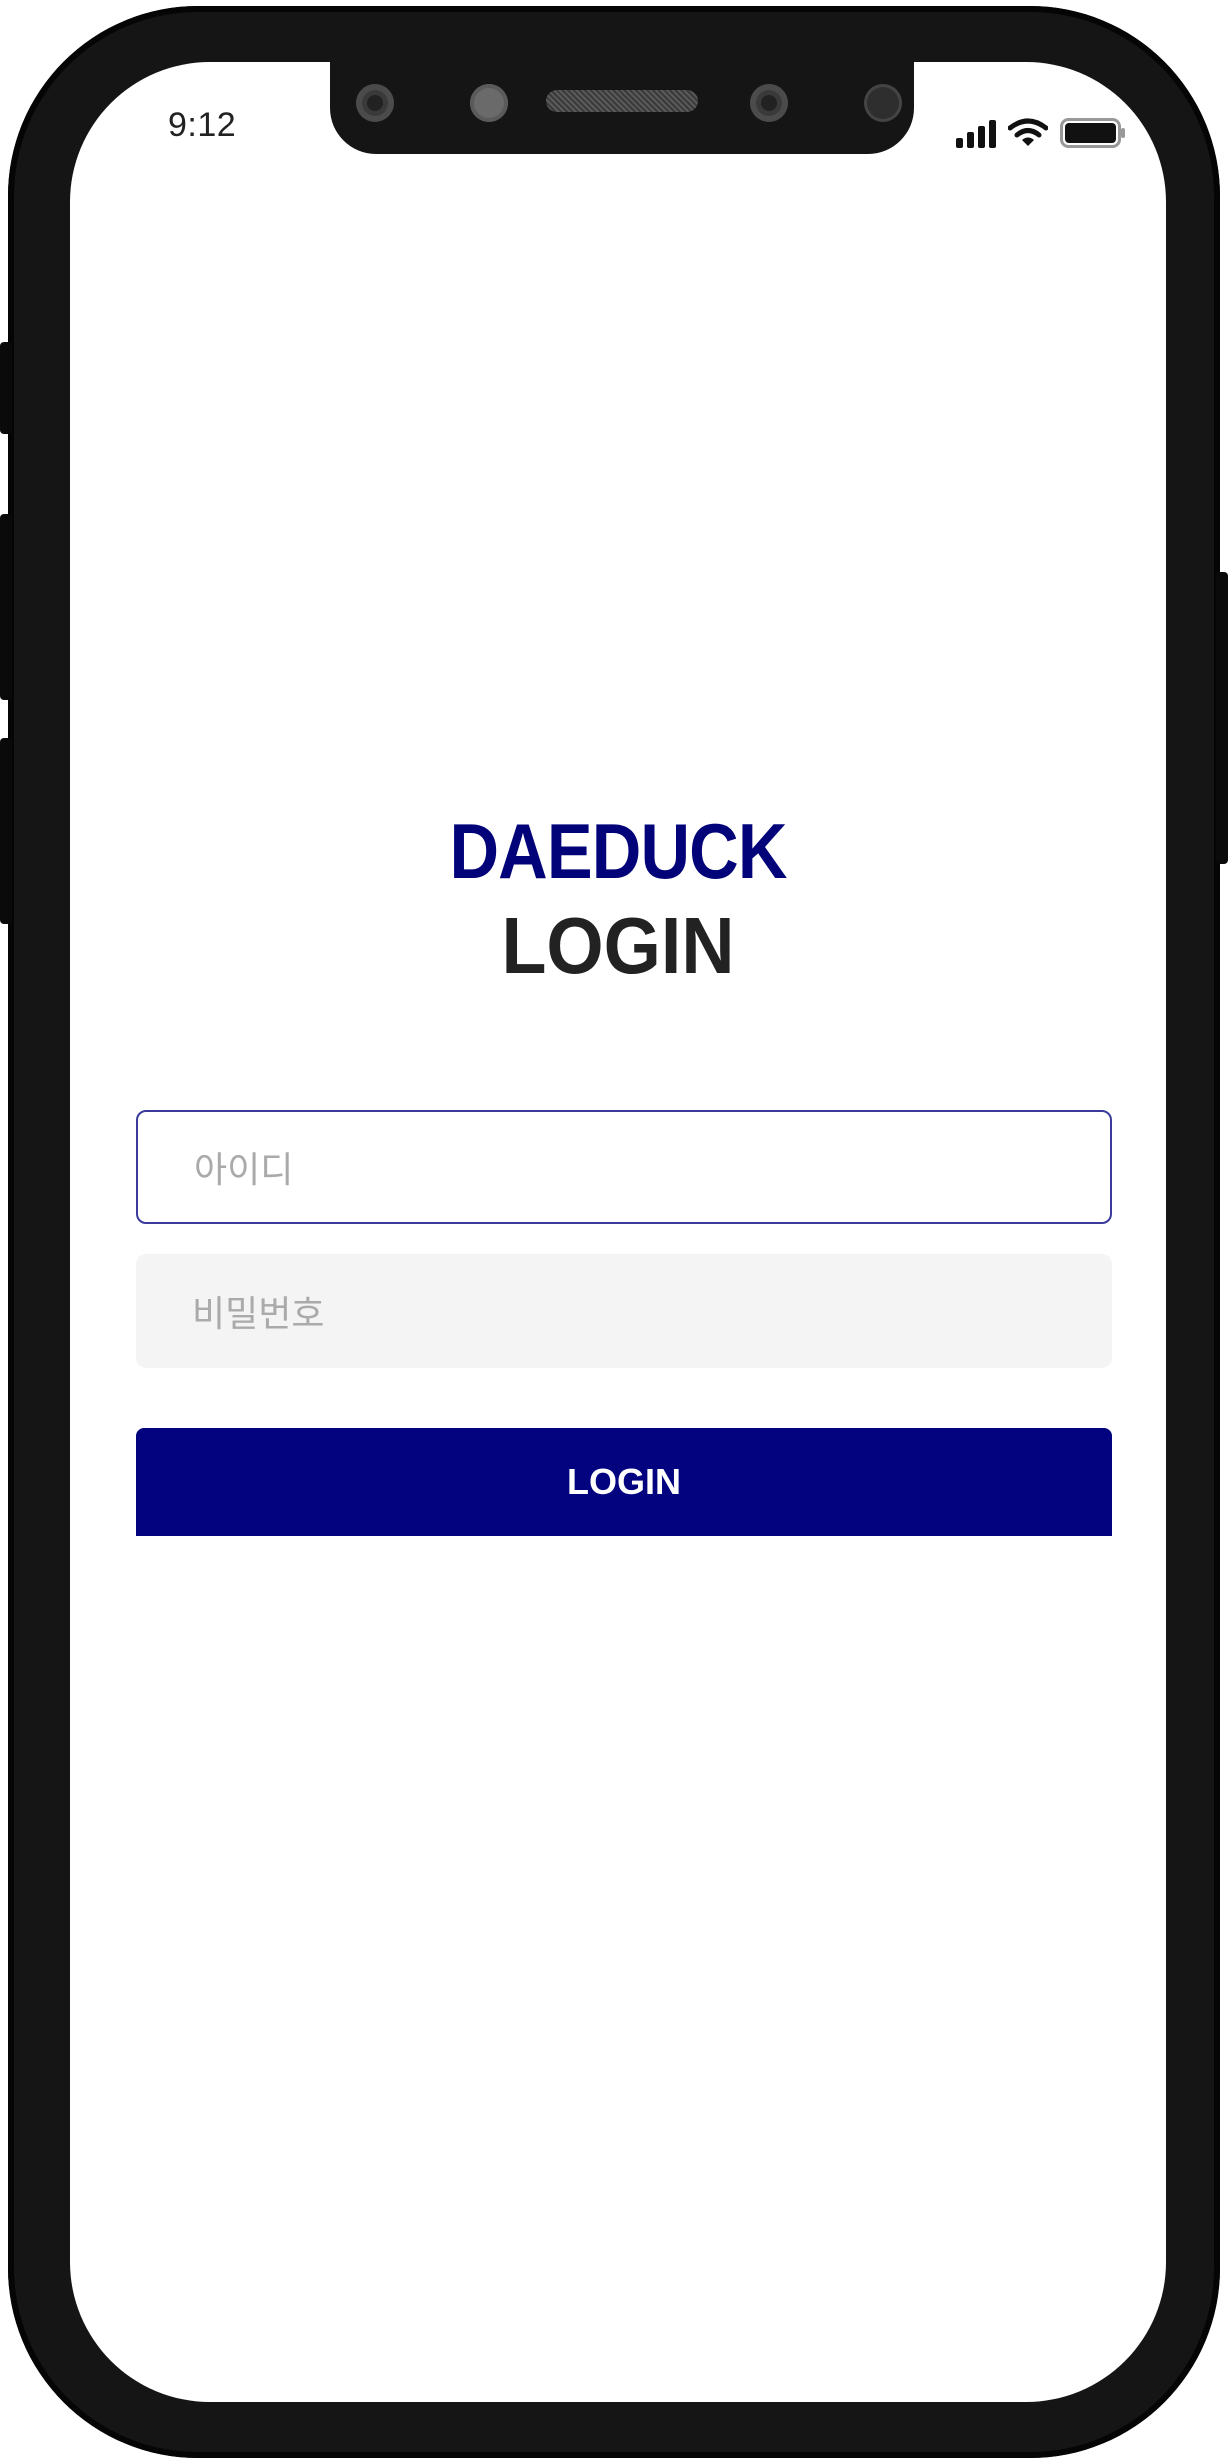 Image resolution: width=1232 pixels, height=2464 pixels. I want to click on front-camera-icon, so click(769, 103).